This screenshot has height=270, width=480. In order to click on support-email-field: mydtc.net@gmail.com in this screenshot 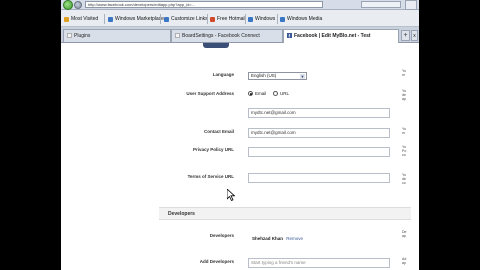, I will do `click(319, 113)`.